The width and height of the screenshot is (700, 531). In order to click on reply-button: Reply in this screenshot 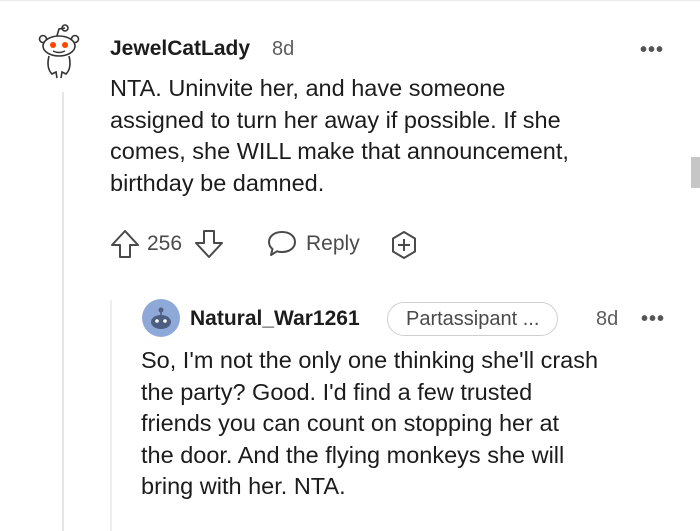, I will do `click(313, 244)`.